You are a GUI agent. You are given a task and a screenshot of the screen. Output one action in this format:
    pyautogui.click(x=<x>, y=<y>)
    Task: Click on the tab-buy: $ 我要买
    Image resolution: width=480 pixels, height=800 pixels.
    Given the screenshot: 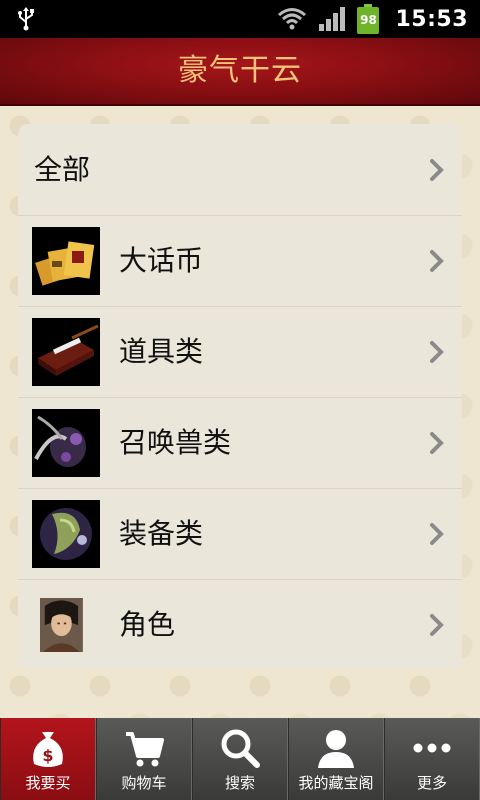 What is the action you would take?
    pyautogui.click(x=48, y=759)
    